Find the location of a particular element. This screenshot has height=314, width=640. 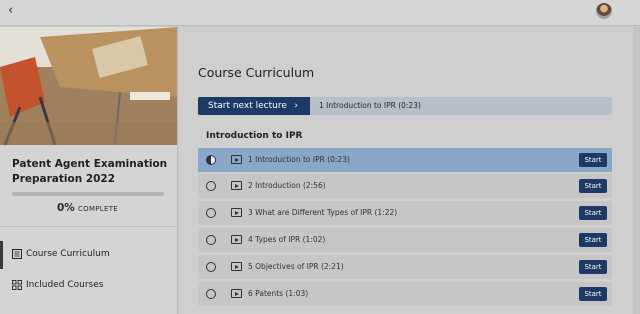

chevron-right-icon: › is located at coordinates (296, 106).